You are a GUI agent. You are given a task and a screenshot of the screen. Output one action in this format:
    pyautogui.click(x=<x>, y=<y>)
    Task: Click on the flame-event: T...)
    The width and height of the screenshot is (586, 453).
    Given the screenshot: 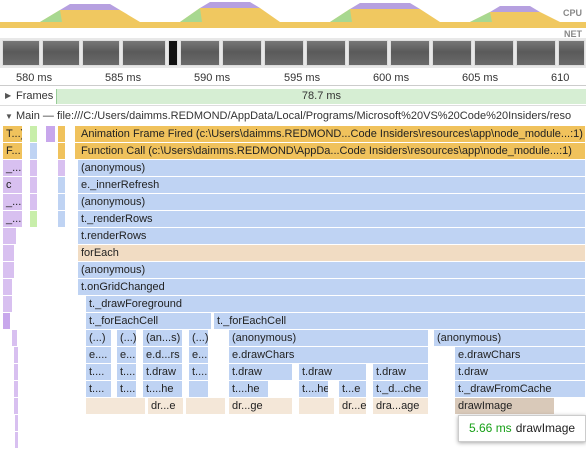 What is the action you would take?
    pyautogui.click(x=13, y=134)
    